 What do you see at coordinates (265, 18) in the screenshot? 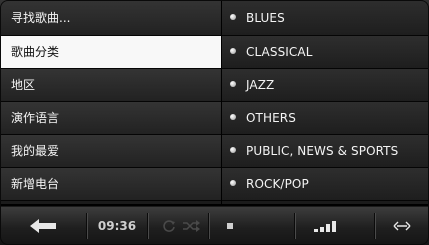
I see `genre-label: BLUES` at bounding box center [265, 18].